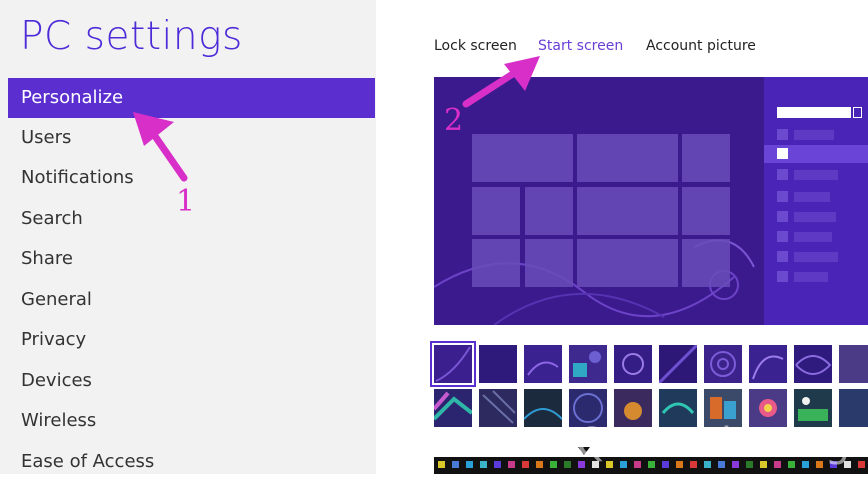  Describe the element at coordinates (714, 443) in the screenshot. I see `watermark: Quantrimang` at that location.